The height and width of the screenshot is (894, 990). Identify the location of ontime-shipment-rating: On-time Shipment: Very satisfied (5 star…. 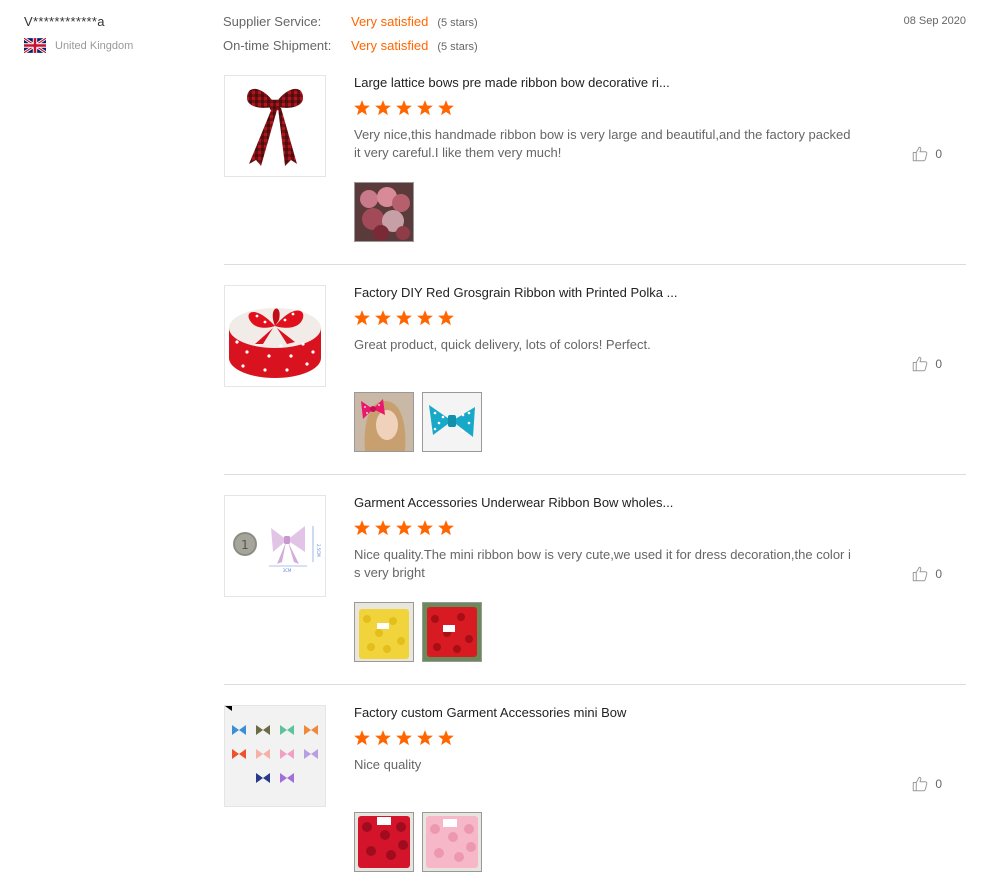
(350, 50).